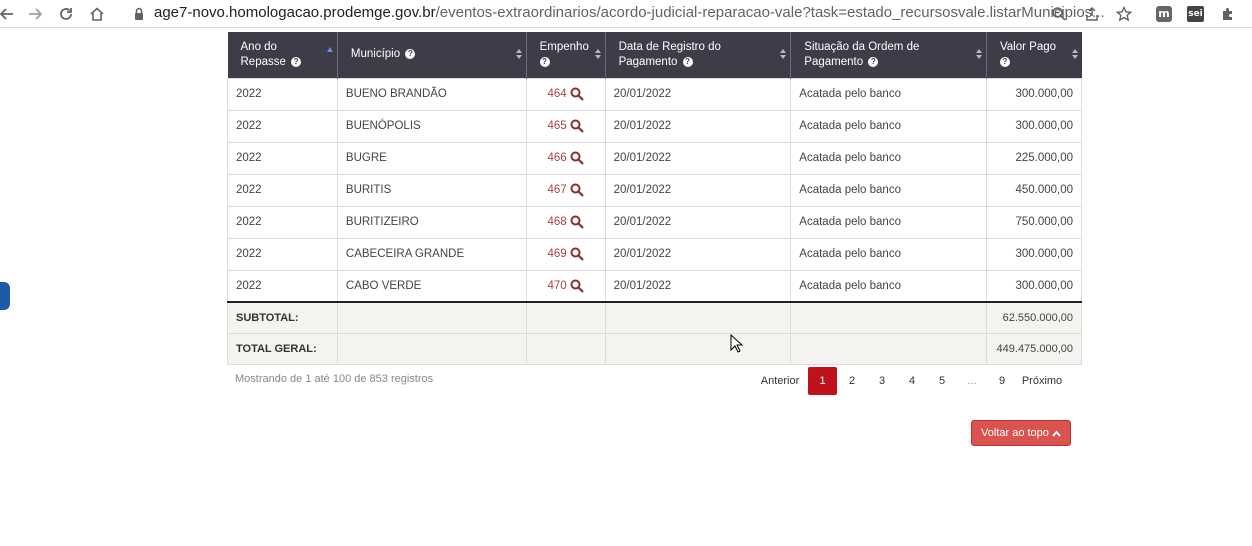  I want to click on back-arrow-icon, so click(9, 14).